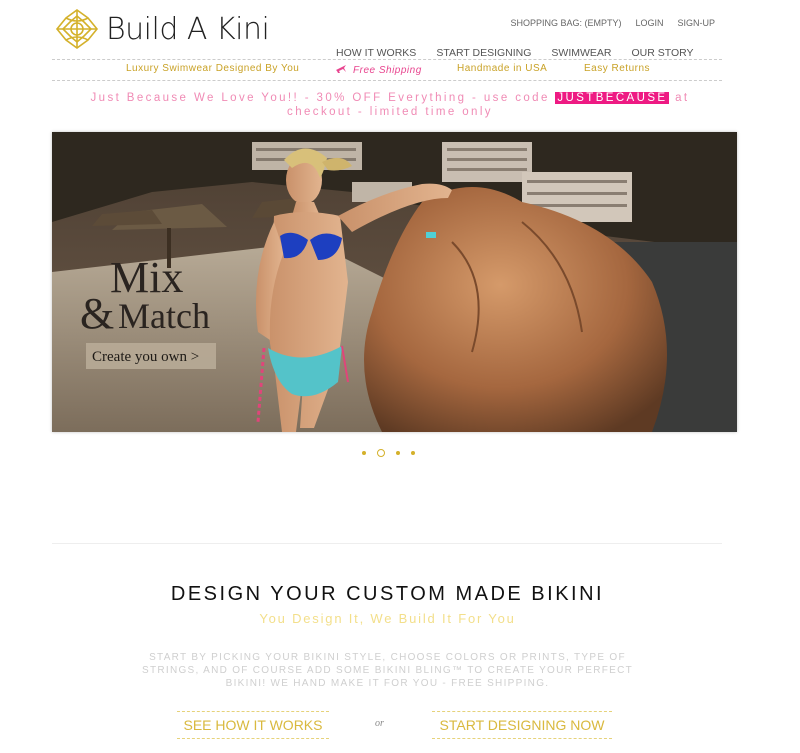 The width and height of the screenshot is (800, 753). I want to click on shopping-bag-link: SHOPPING BAG: (EMPTY), so click(565, 23).